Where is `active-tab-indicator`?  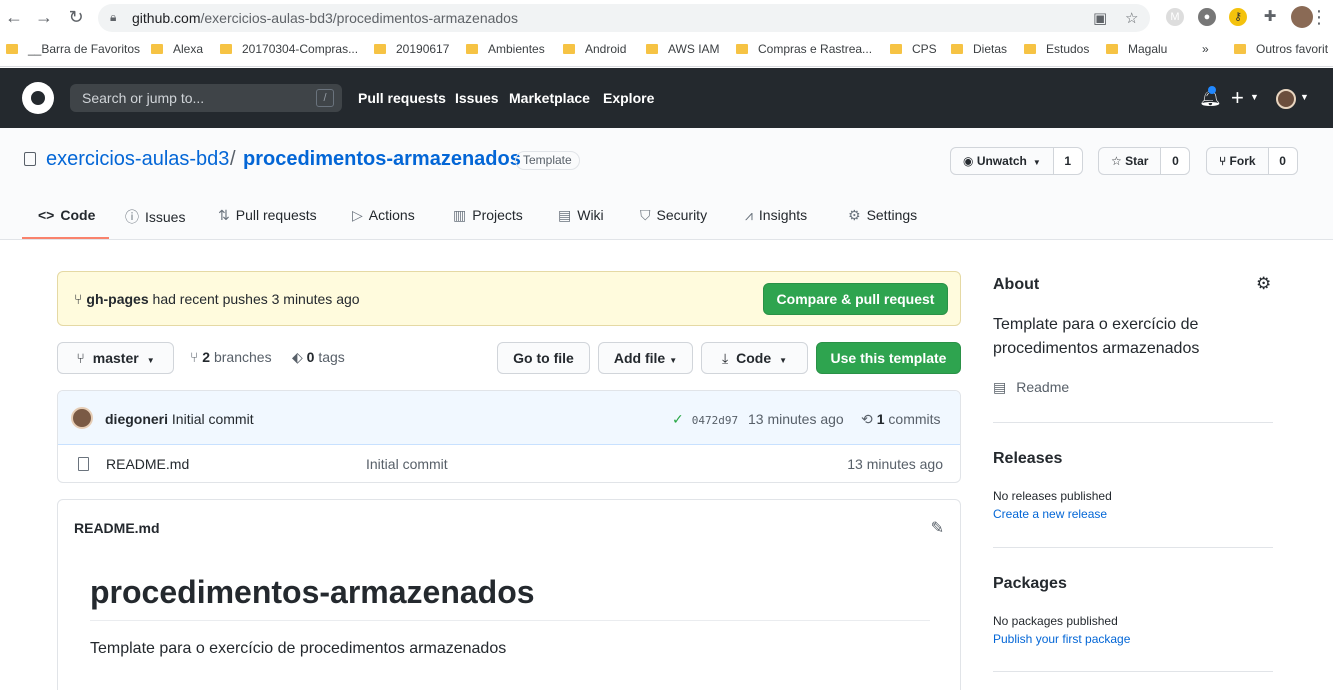
active-tab-indicator is located at coordinates (65, 238).